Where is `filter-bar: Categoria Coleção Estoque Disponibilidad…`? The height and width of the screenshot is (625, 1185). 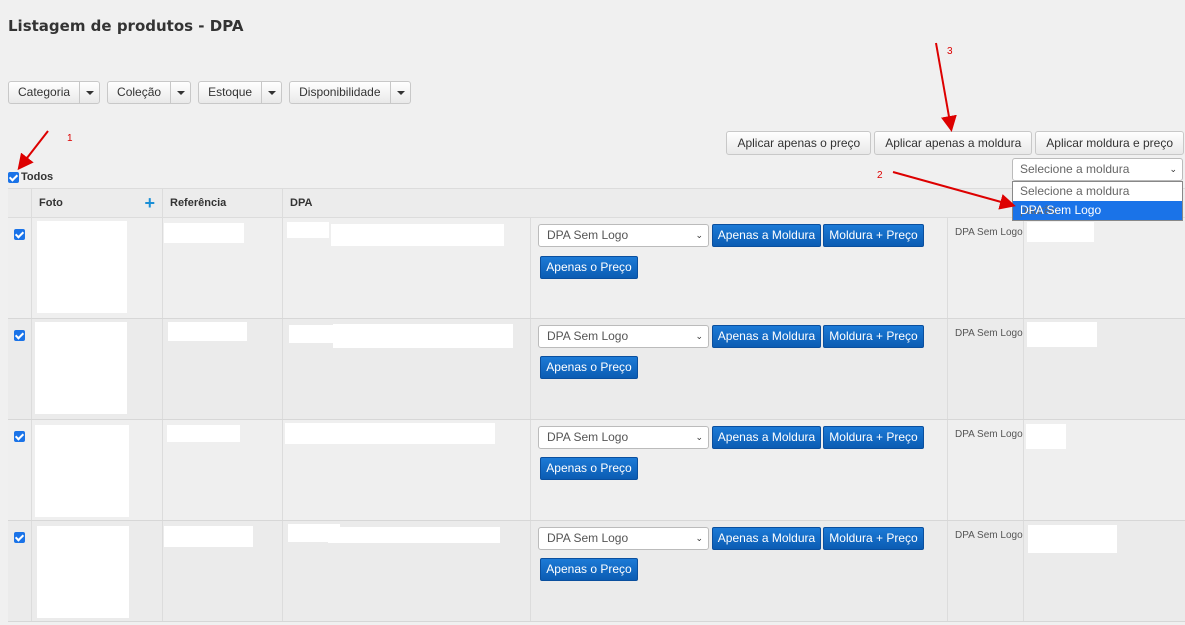
filter-bar: Categoria Coleção Estoque Disponibilidad… is located at coordinates (209, 92).